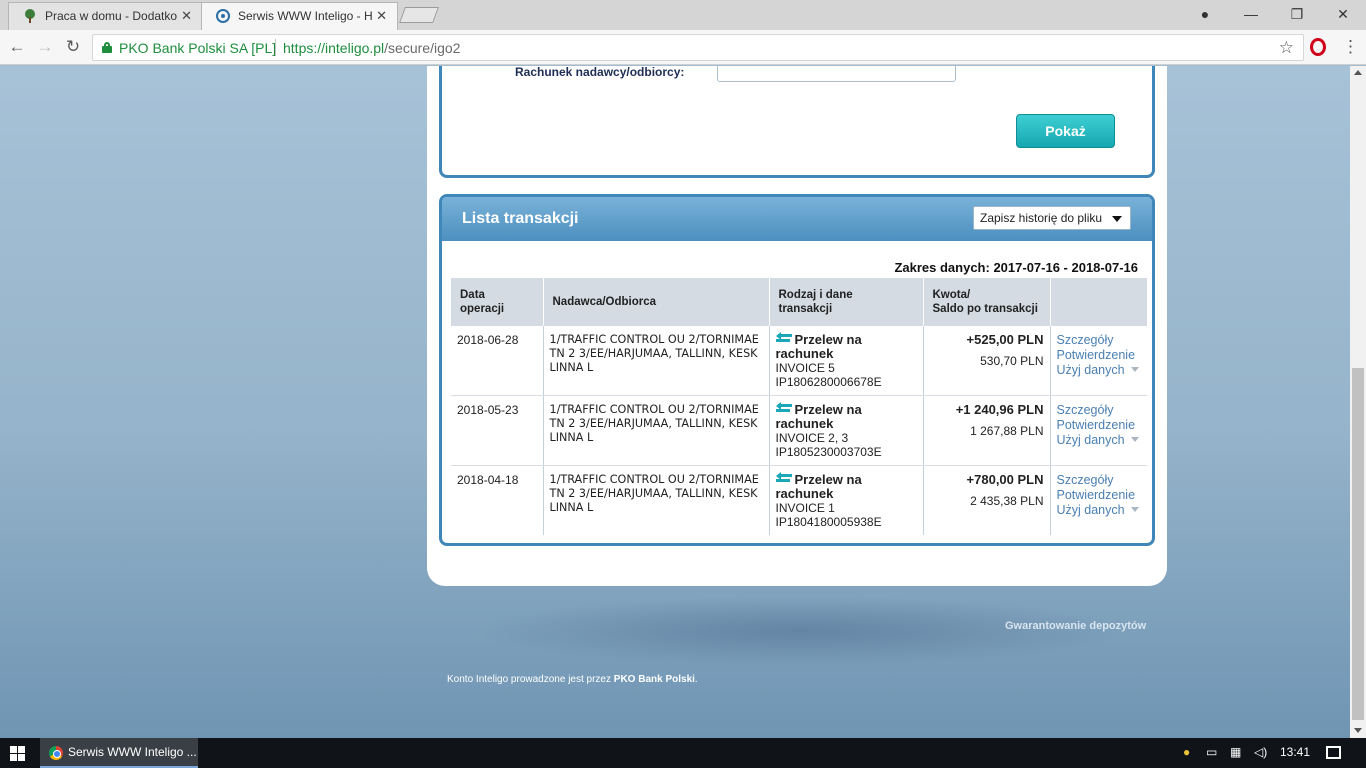 Image resolution: width=1366 pixels, height=768 pixels. I want to click on lock-icon, so click(107, 47).